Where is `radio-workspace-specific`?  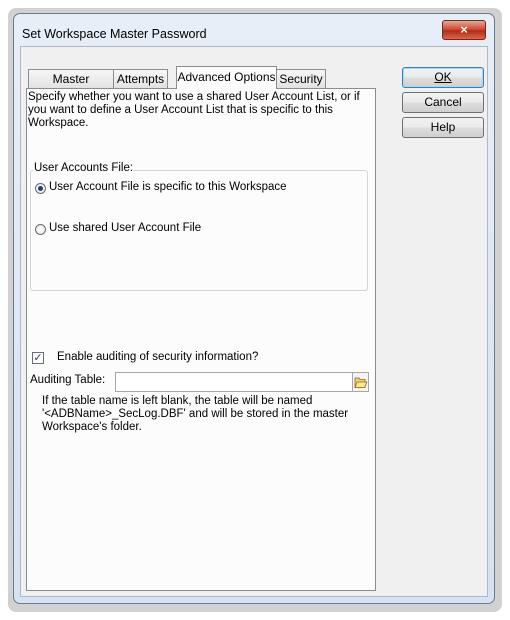
radio-workspace-specific is located at coordinates (40, 188).